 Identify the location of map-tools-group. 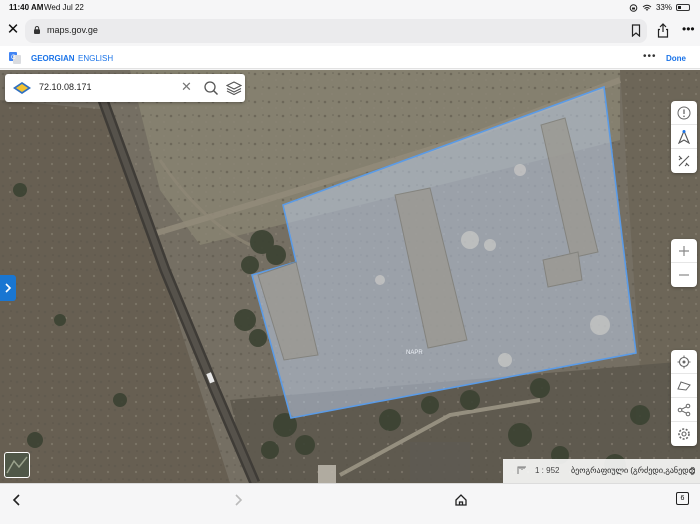
(684, 398).